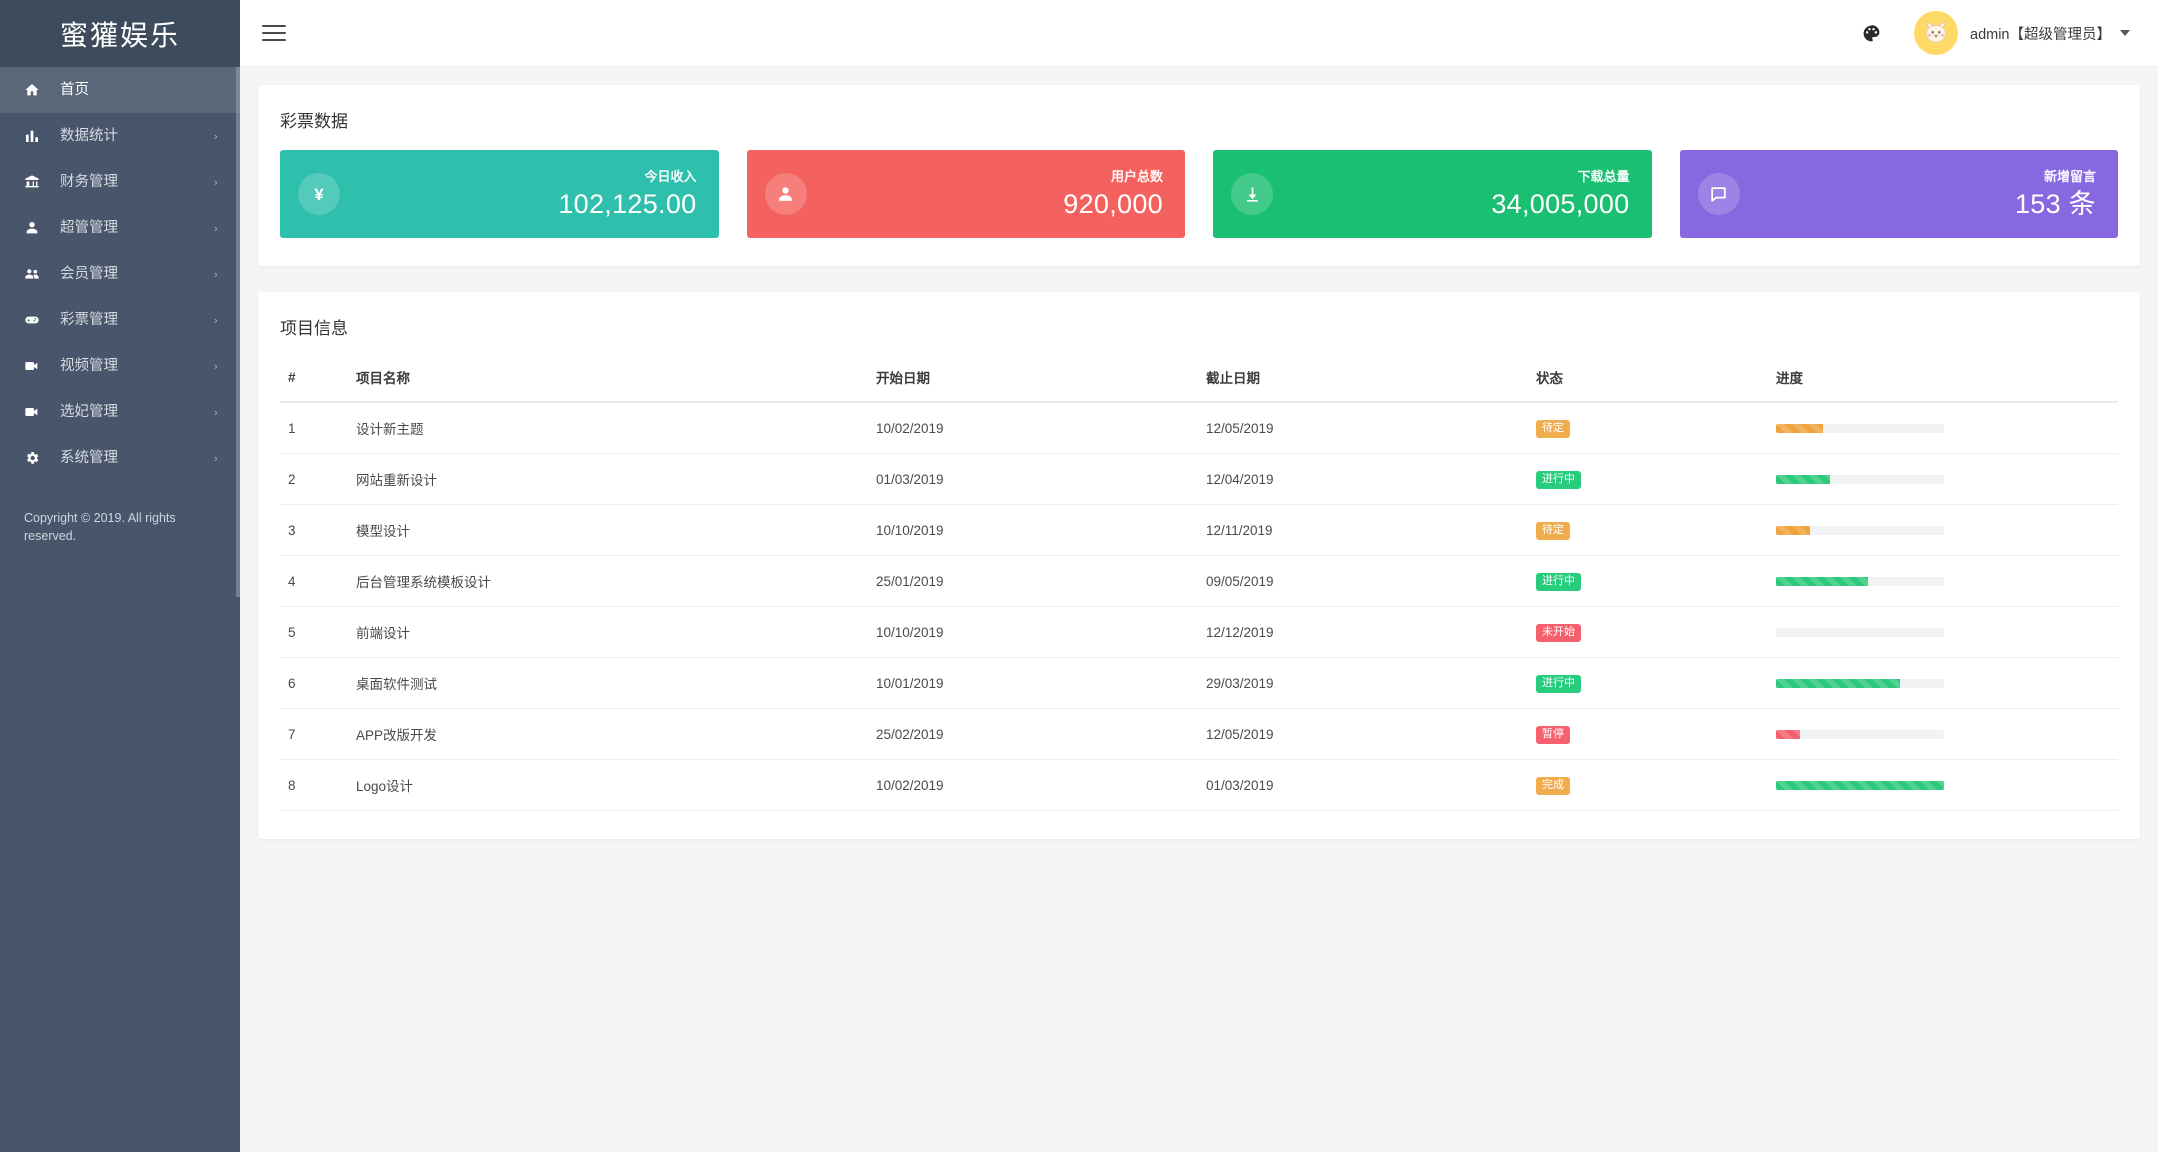  I want to click on status-badge: 待定, so click(1553, 428).